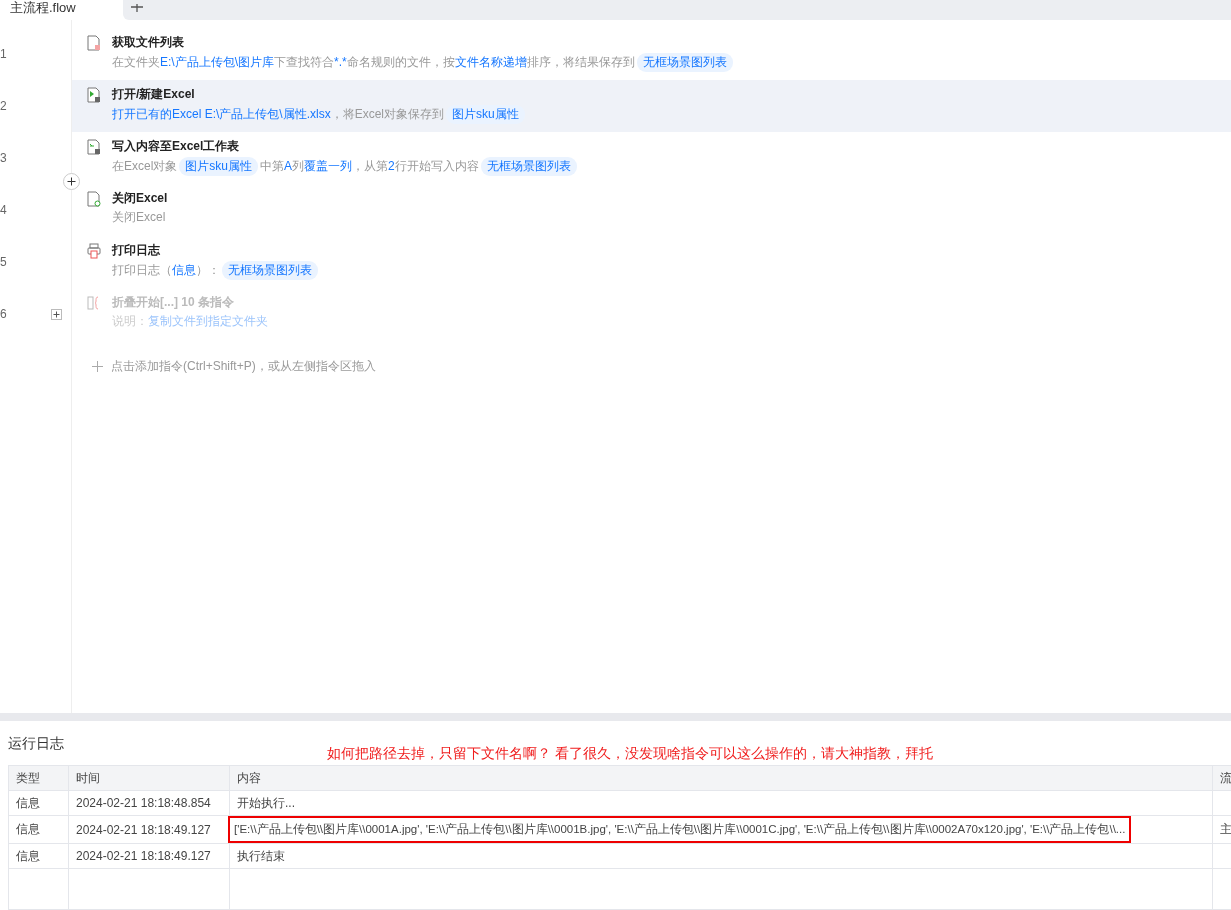  I want to click on line-number: 2, so click(3, 105).